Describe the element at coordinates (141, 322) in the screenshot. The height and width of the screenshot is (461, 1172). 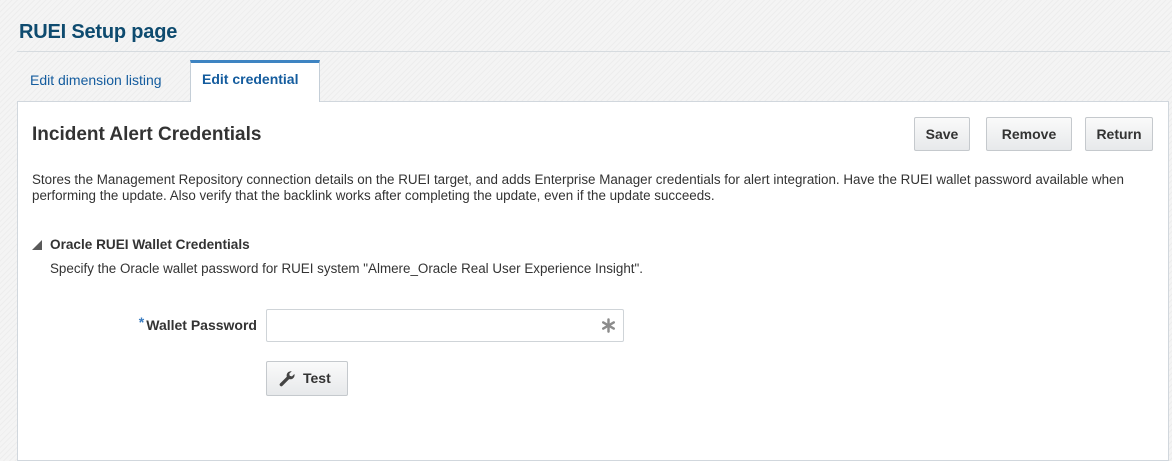
I see `required-indicator: *` at that location.